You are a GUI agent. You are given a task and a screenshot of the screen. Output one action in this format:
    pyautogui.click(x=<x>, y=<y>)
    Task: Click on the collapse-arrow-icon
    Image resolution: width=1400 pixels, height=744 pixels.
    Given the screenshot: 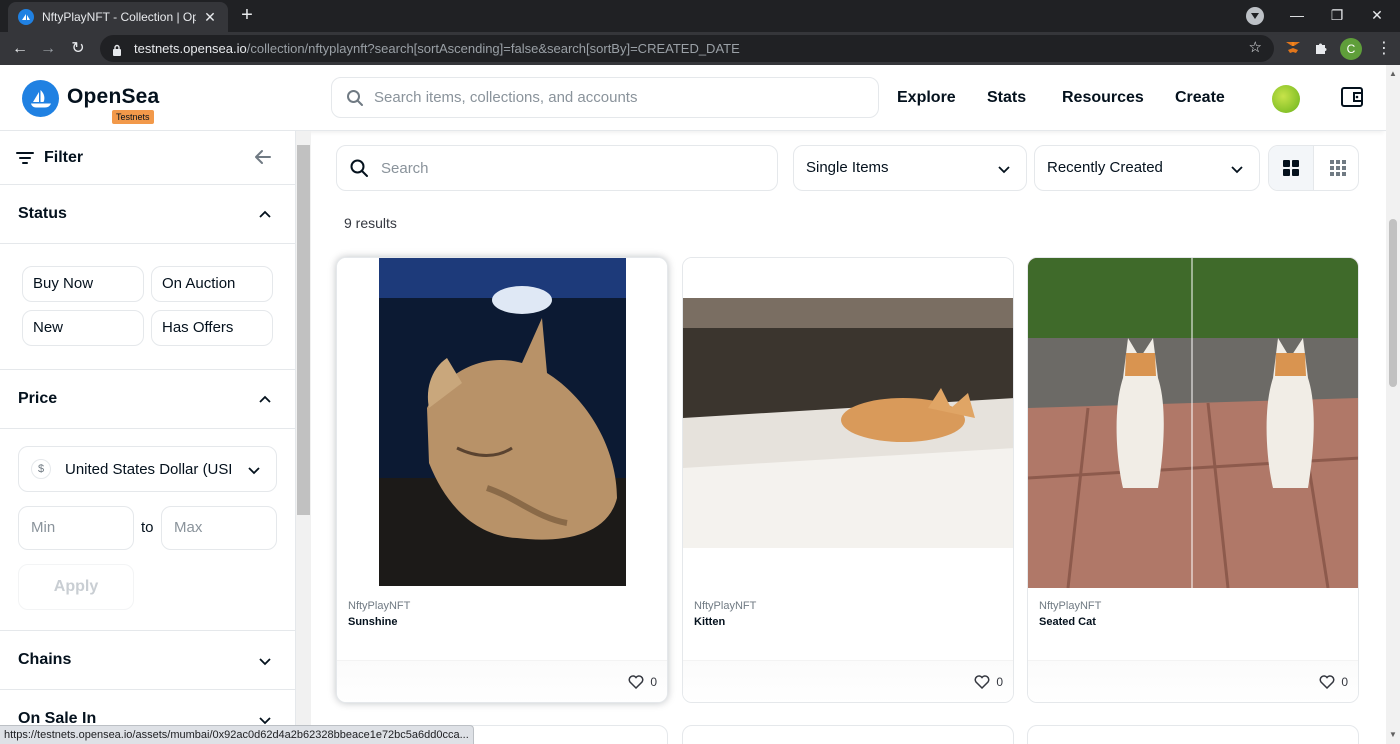 What is the action you would take?
    pyautogui.click(x=263, y=157)
    